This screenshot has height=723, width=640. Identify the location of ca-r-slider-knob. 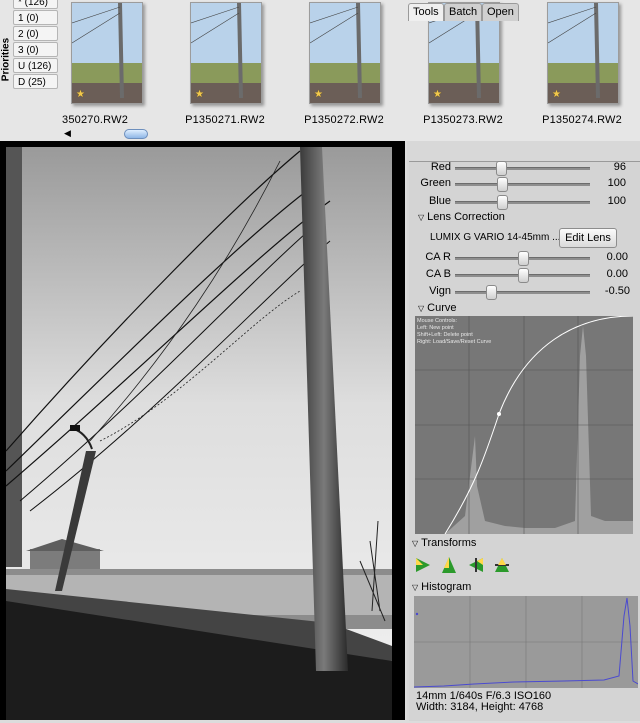
(523, 258).